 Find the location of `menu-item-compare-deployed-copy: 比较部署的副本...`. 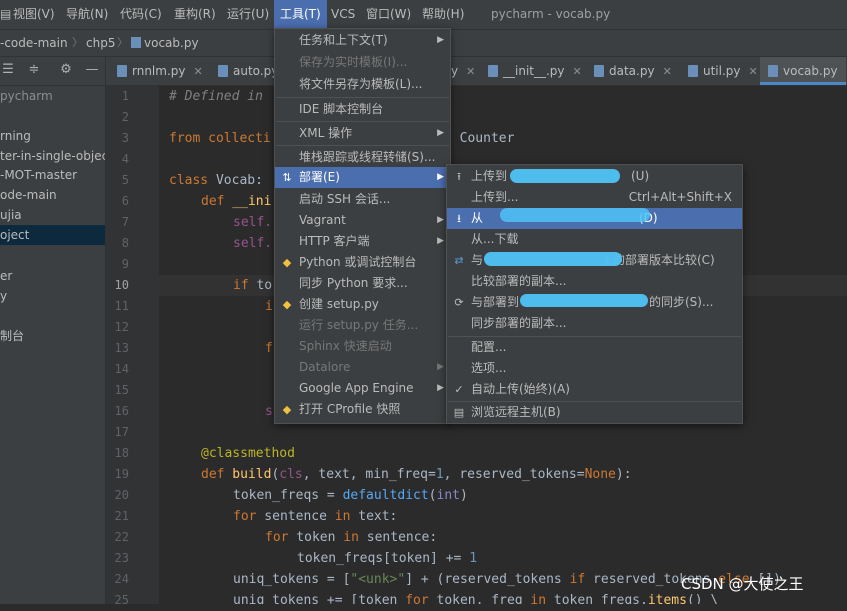

menu-item-compare-deployed-copy: 比较部署的副本... is located at coordinates (594, 281).